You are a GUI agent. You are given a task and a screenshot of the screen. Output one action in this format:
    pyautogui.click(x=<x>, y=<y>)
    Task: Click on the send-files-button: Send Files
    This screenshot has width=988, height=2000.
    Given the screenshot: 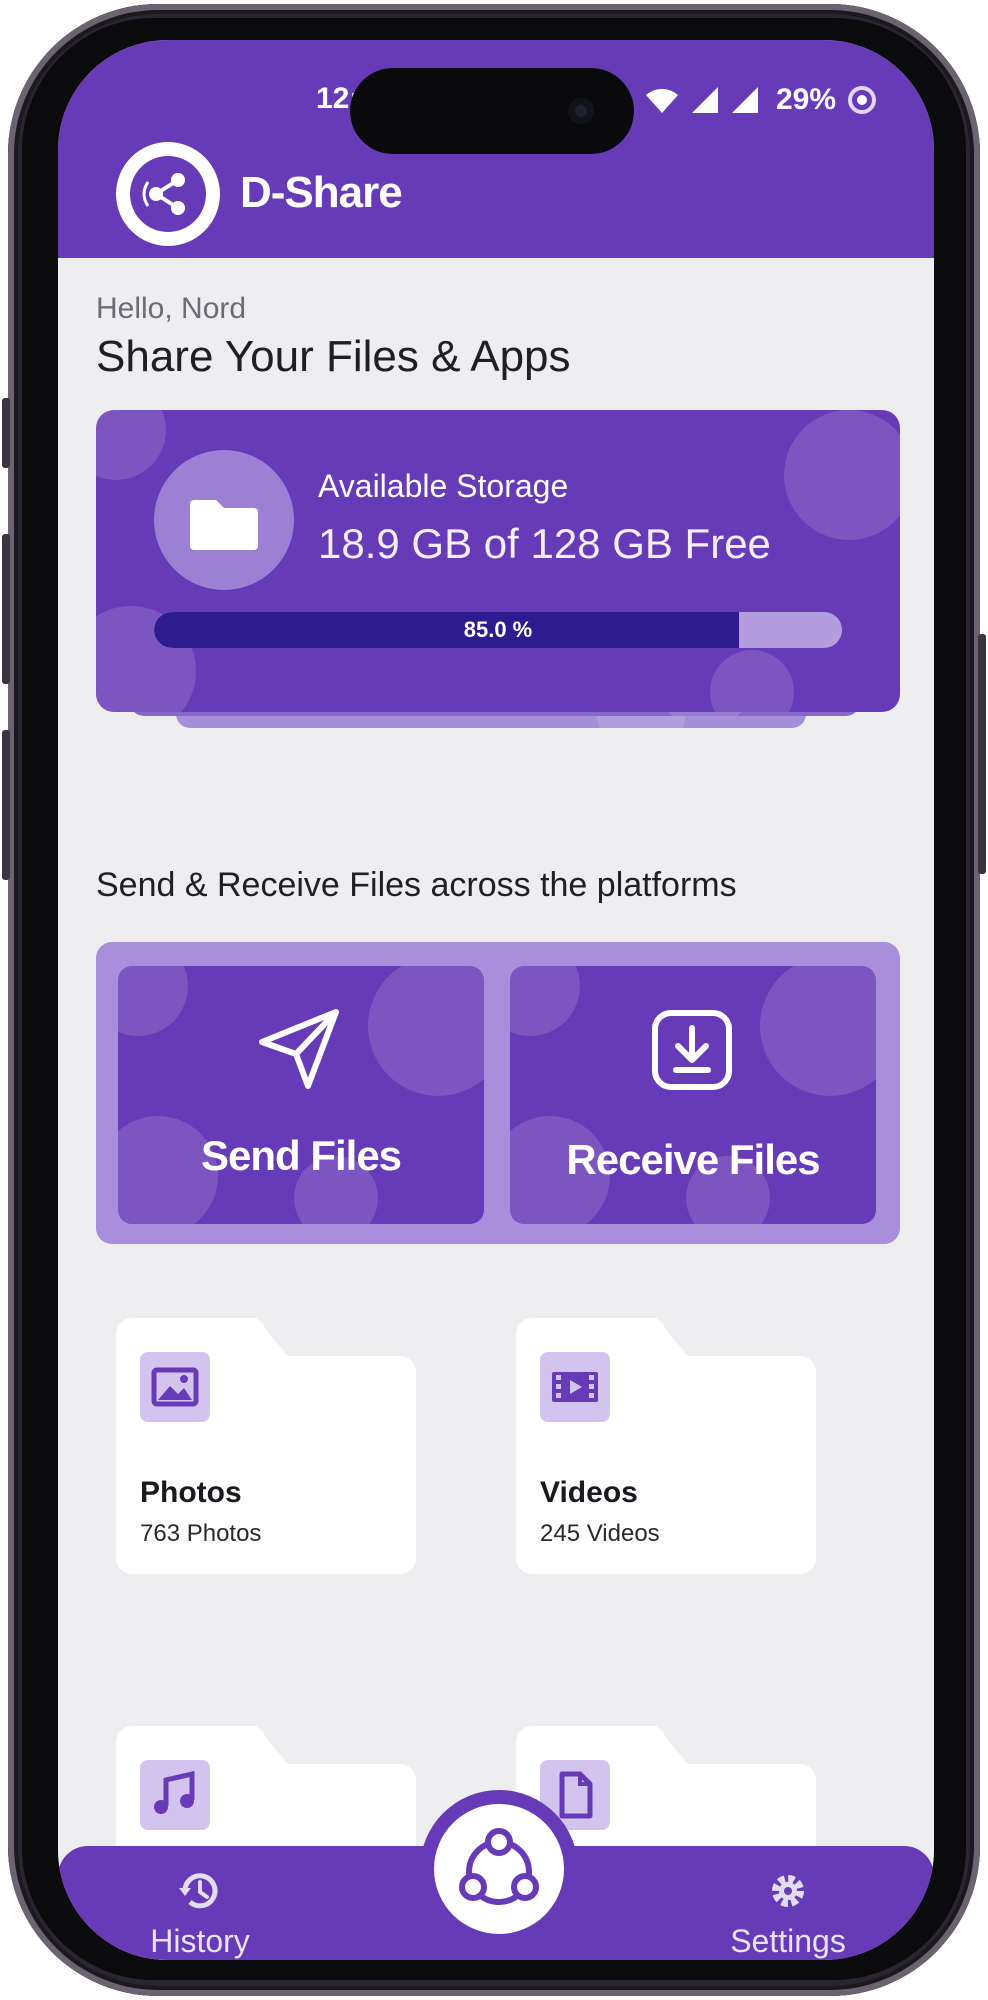 What is the action you would take?
    pyautogui.click(x=301, y=1095)
    